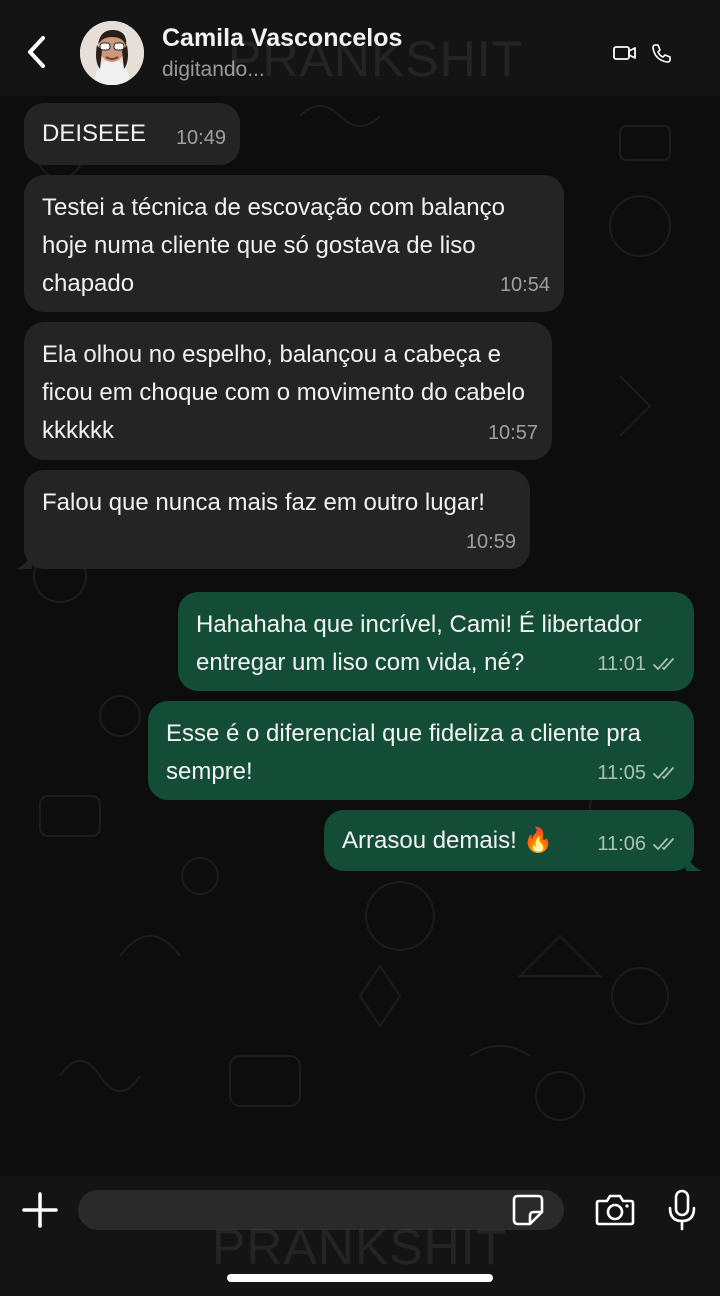 The image size is (720, 1296). I want to click on video-camera-icon, so click(624, 53).